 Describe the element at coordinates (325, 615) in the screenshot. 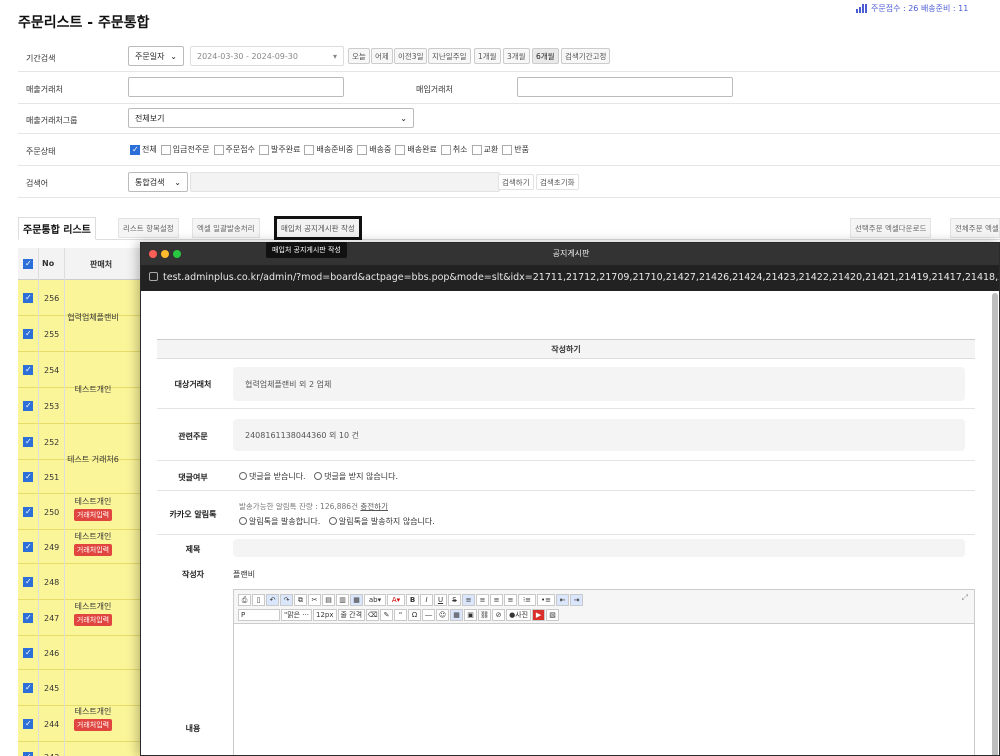

I see `font-size-select: 12px` at that location.